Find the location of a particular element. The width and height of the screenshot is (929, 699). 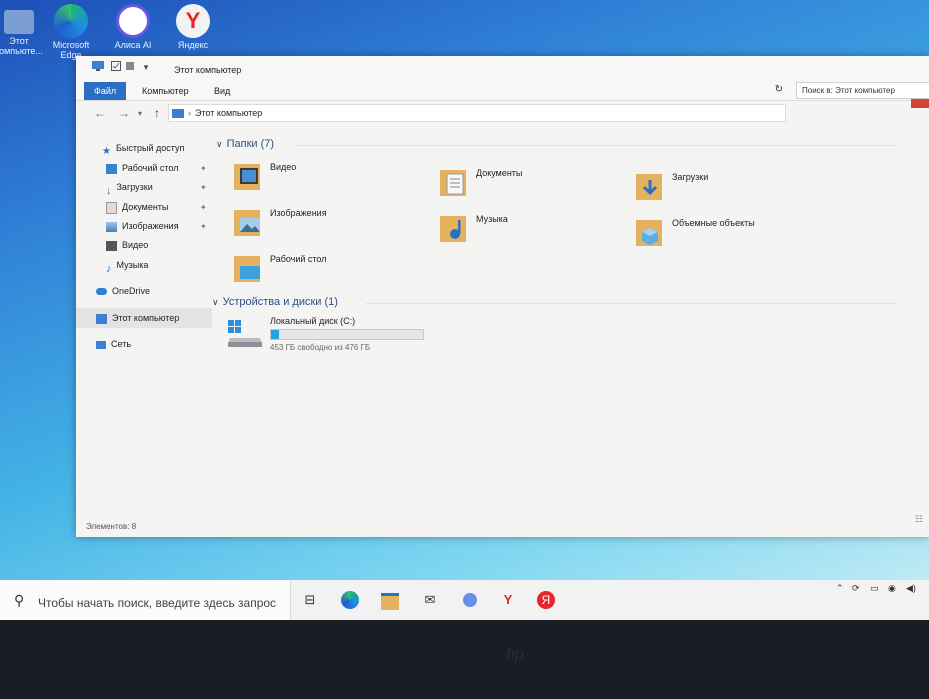

taskbar-search-placeholder: Чтобы начать поиск, введите здесь запрос is located at coordinates (157, 603).